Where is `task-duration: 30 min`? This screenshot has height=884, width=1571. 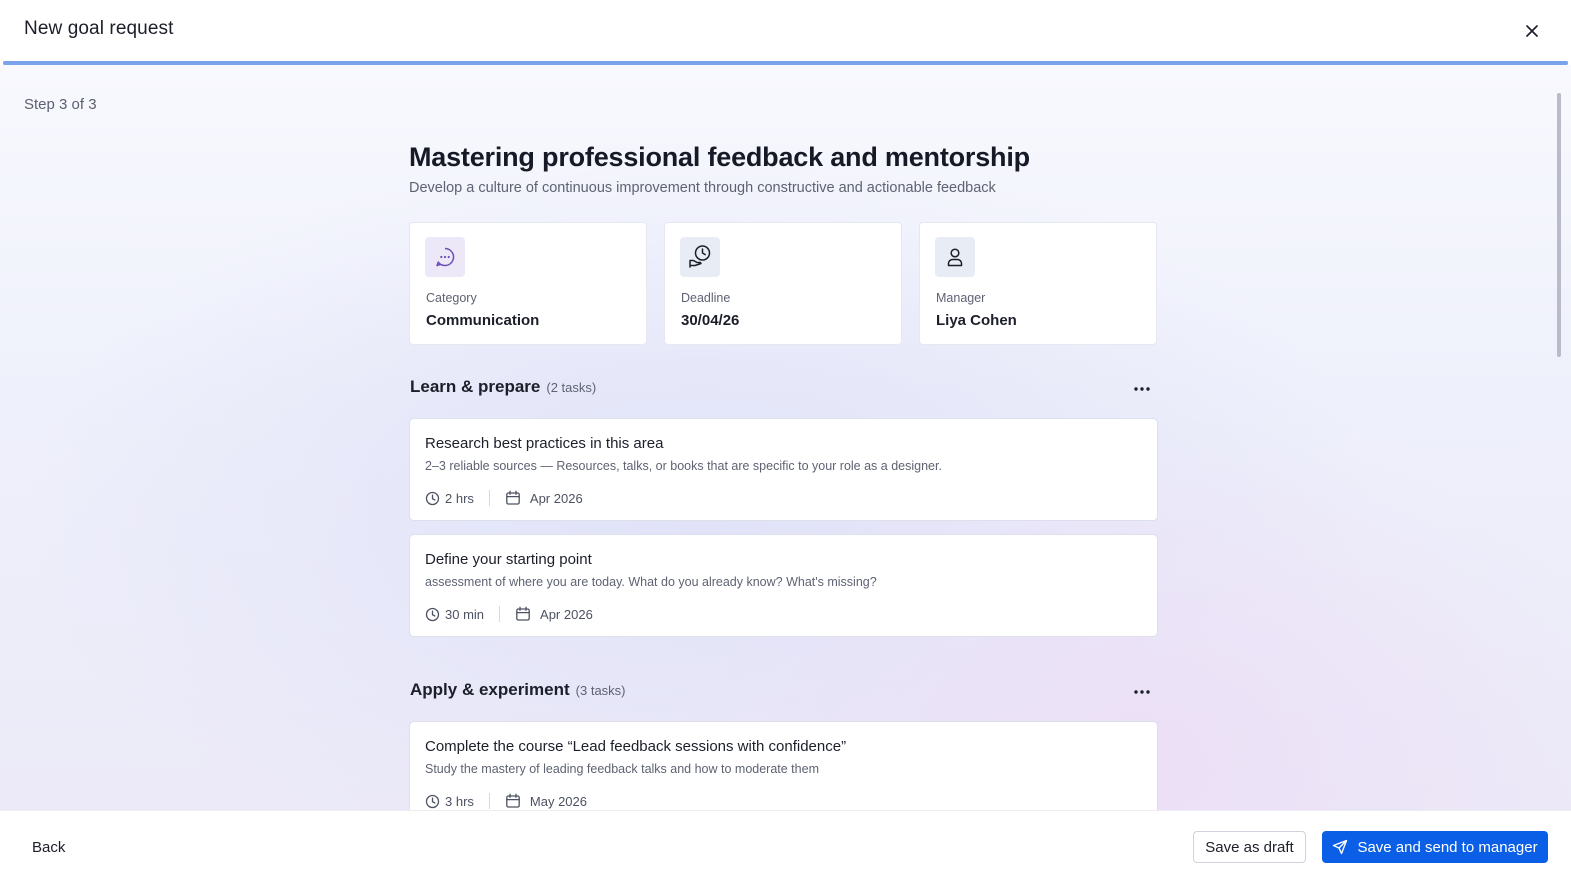 task-duration: 30 min is located at coordinates (454, 614).